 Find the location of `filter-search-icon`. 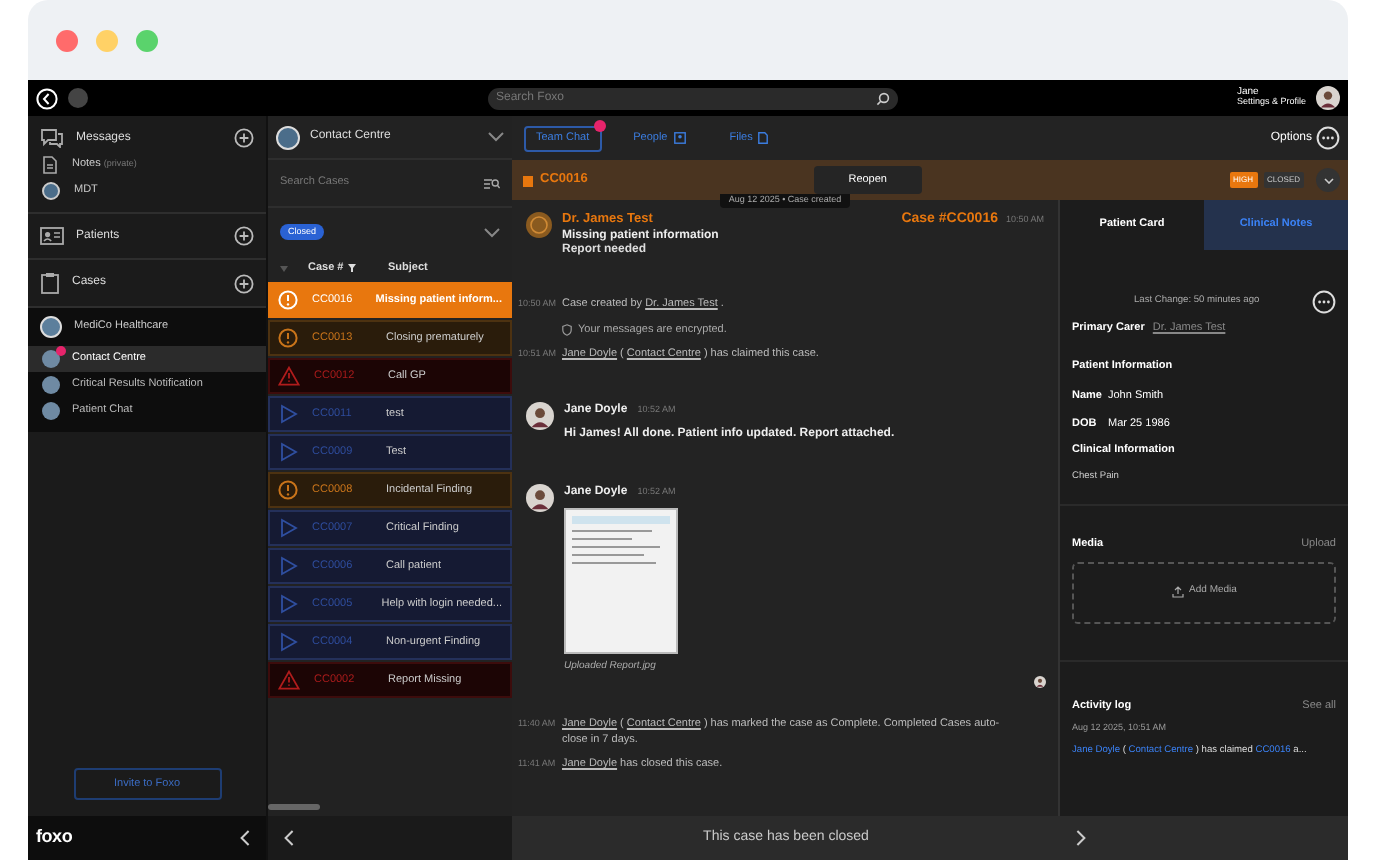

filter-search-icon is located at coordinates (492, 183).